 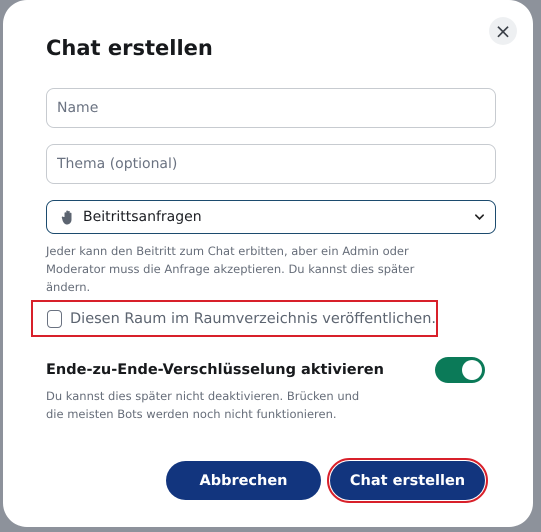 I want to click on checkbox, so click(x=54, y=319).